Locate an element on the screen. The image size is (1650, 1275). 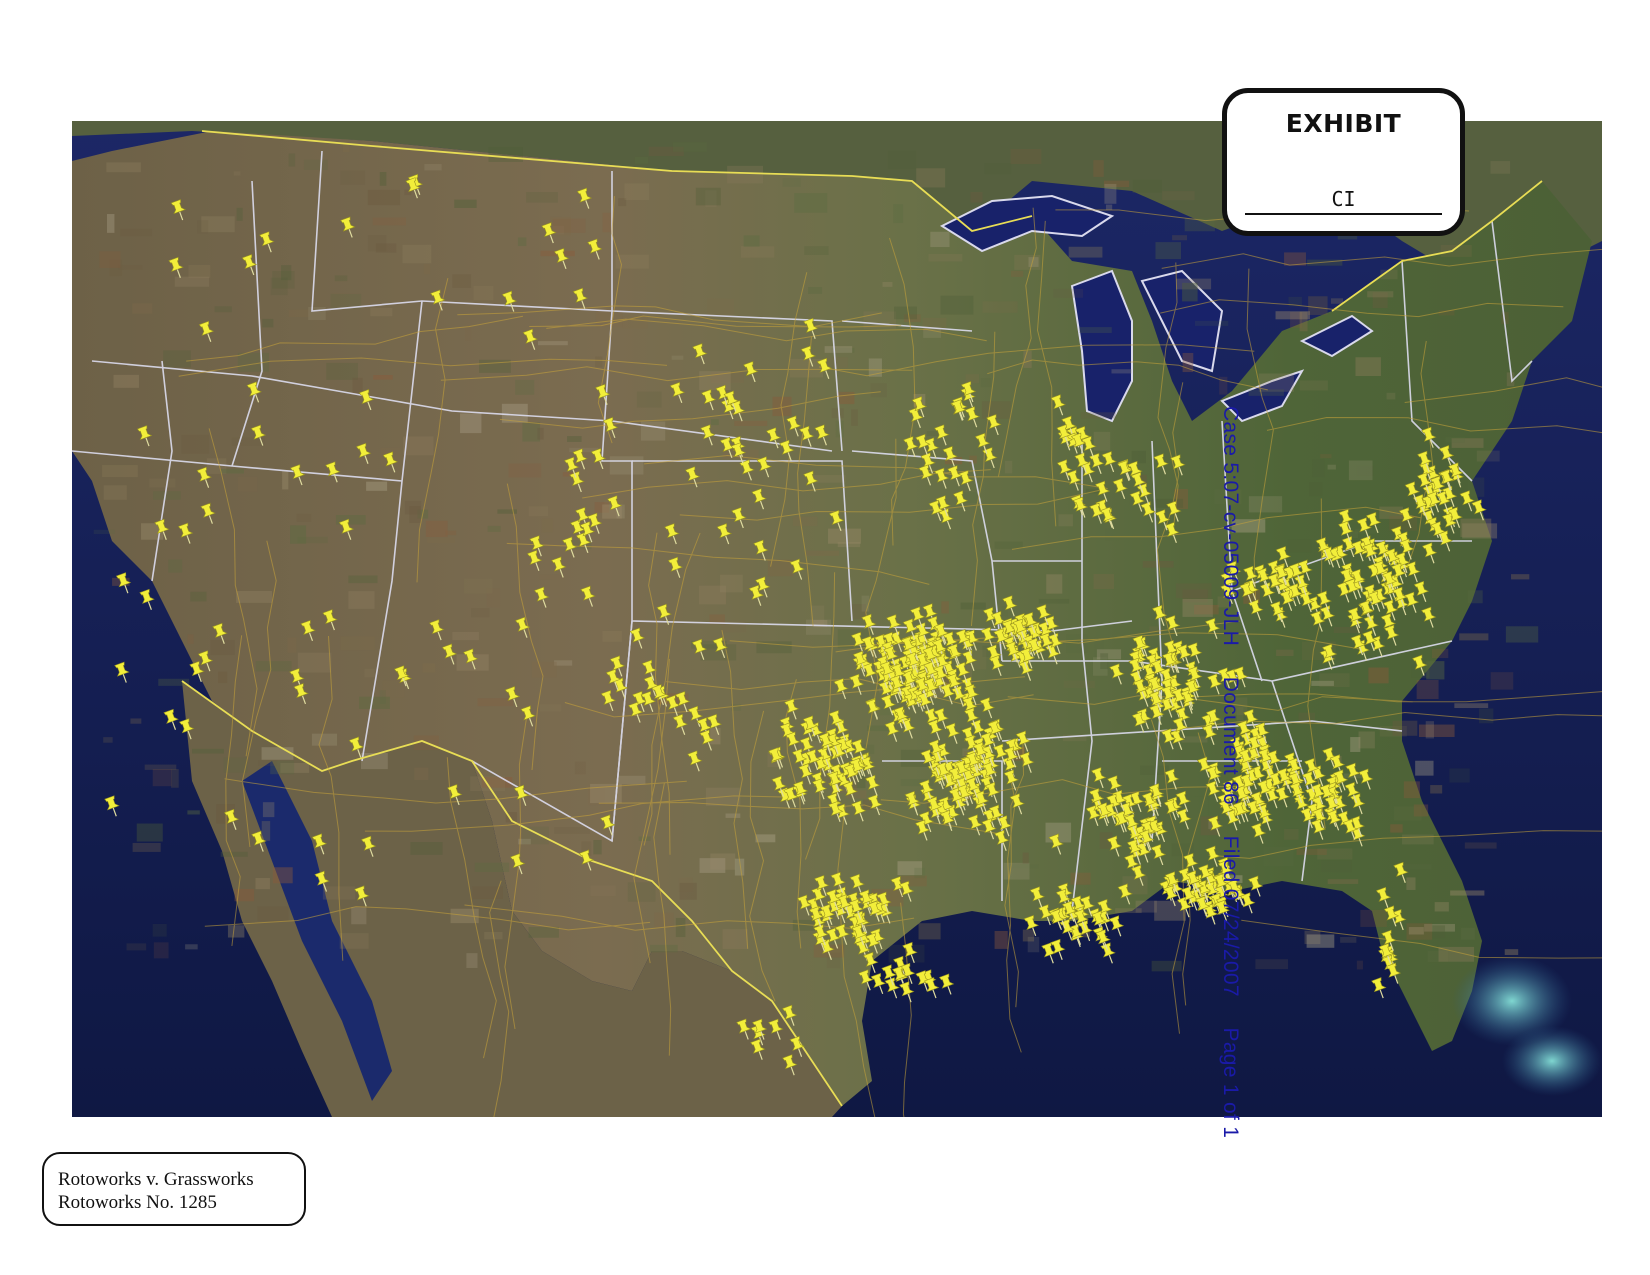
exhibit-underline is located at coordinates (1343, 214).